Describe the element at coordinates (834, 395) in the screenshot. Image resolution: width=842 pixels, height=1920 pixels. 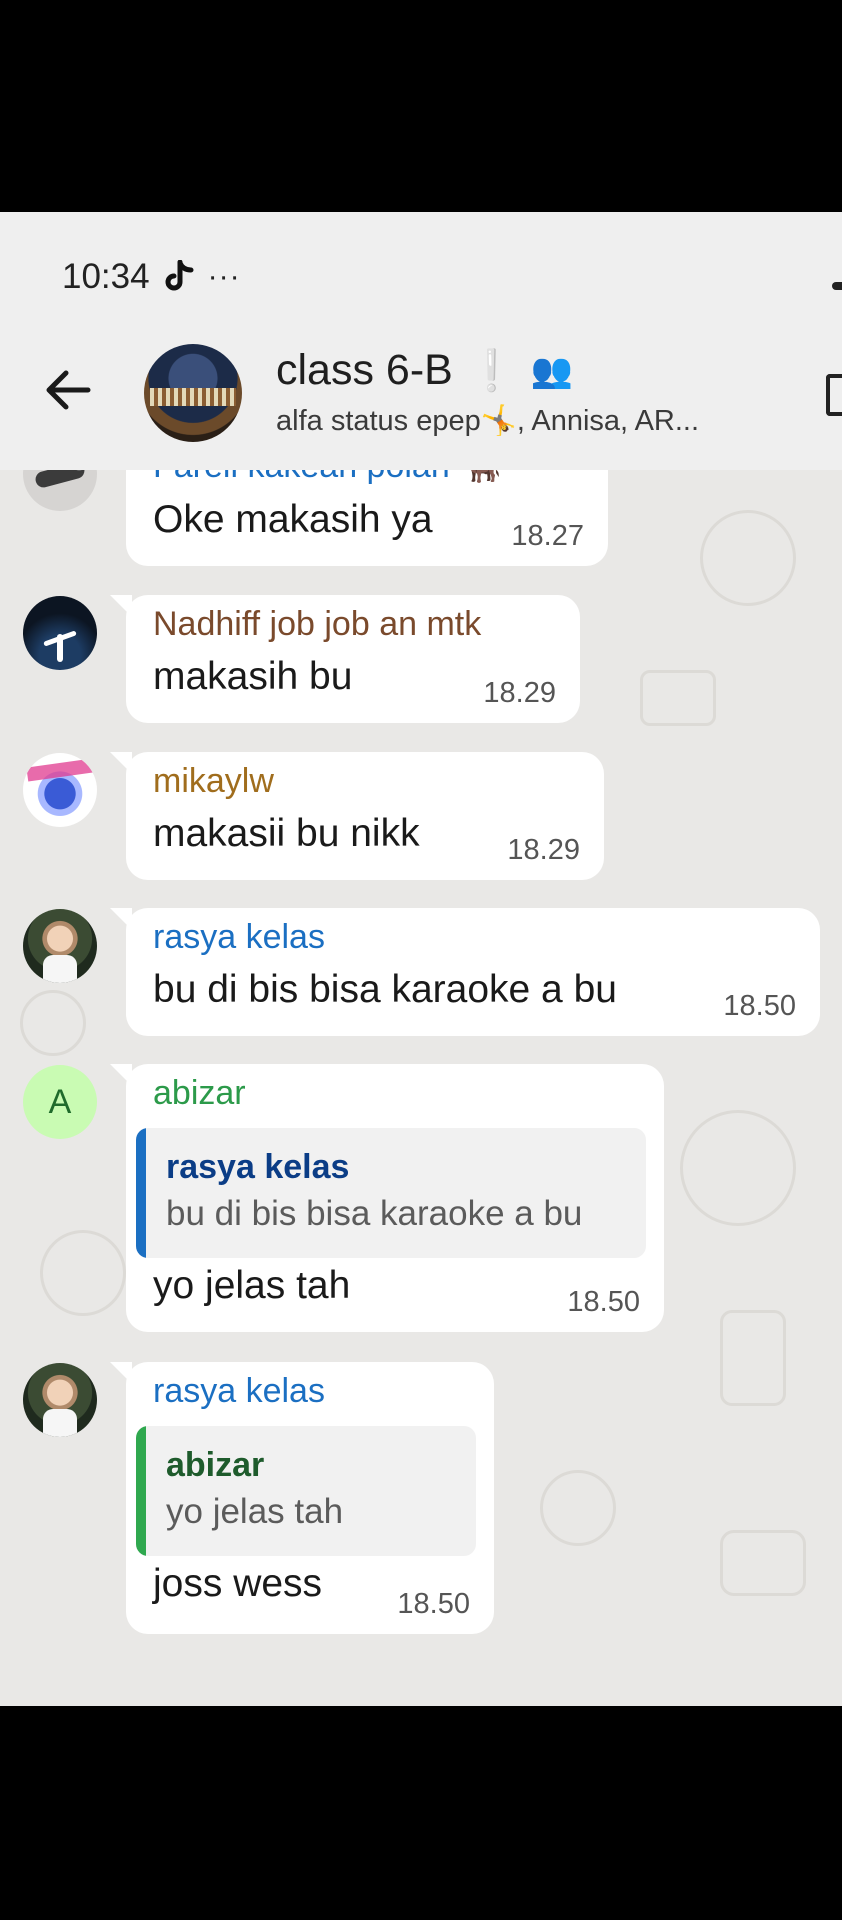
I see `video-call-icon` at that location.